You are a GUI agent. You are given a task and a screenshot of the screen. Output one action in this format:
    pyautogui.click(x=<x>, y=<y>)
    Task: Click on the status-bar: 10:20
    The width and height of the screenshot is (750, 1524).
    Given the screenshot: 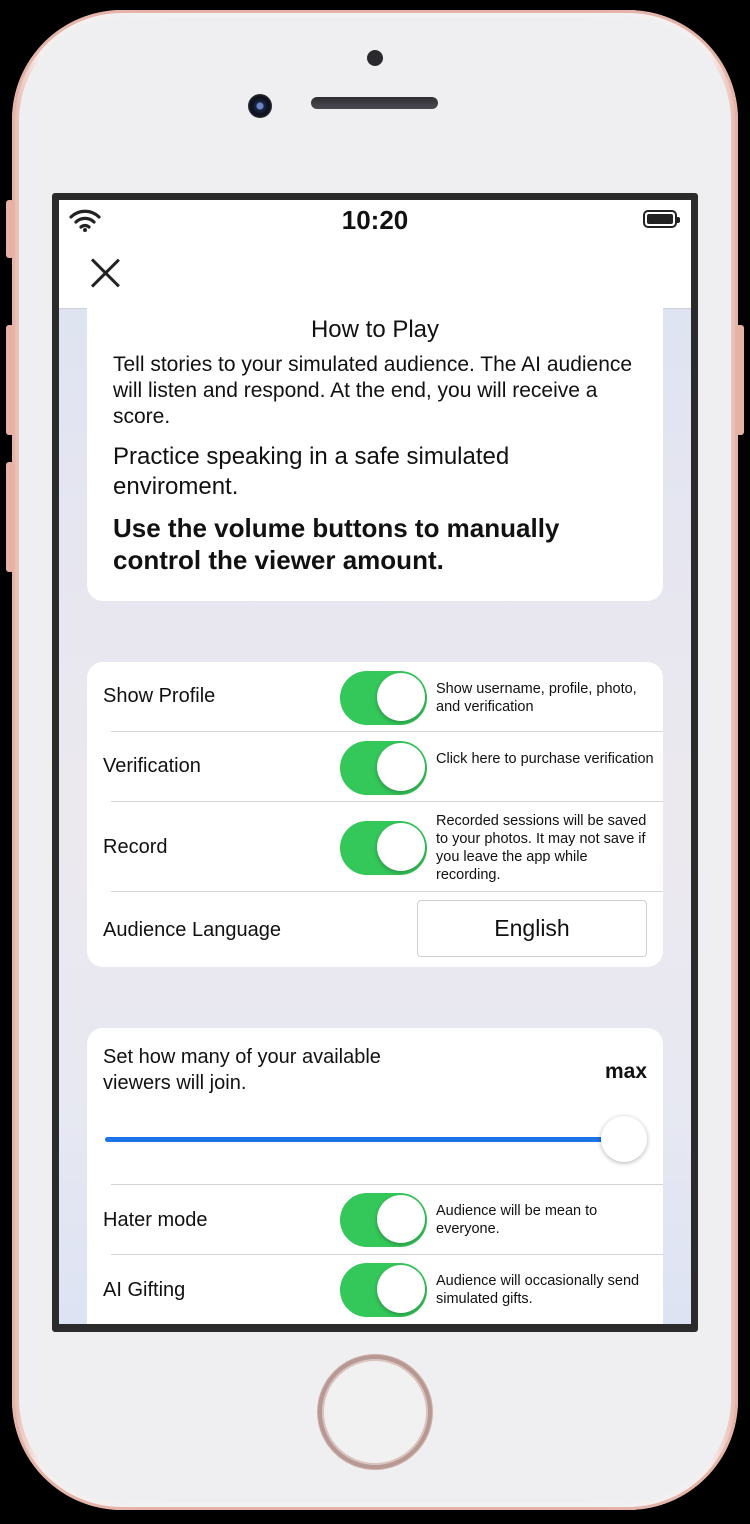 What is the action you would take?
    pyautogui.click(x=375, y=220)
    